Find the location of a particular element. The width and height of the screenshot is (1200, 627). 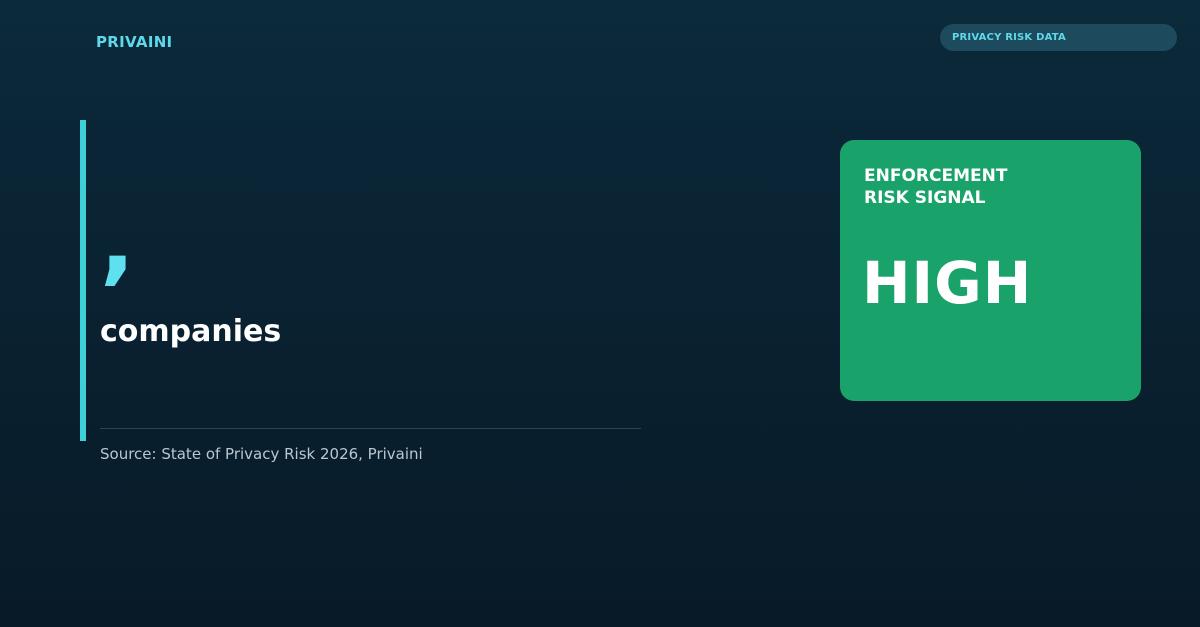

category-tag: PRIVACY RISK DATA is located at coordinates (1058, 37).